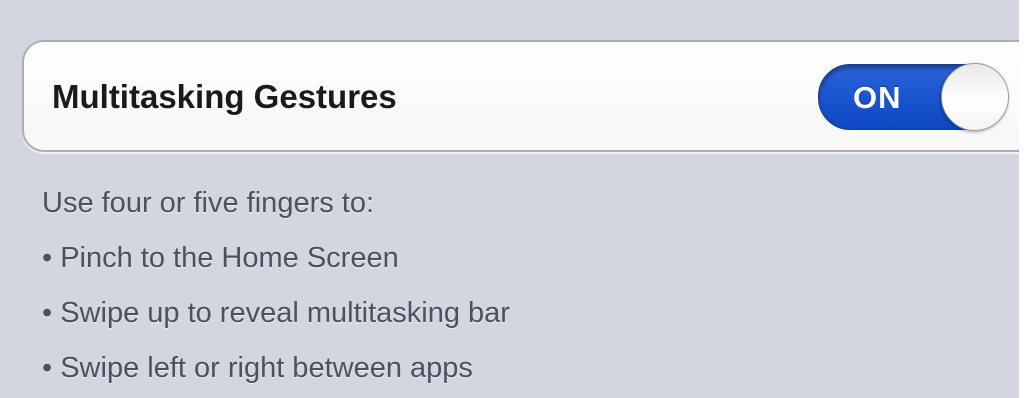 The image size is (1027, 398). Describe the element at coordinates (276, 313) in the screenshot. I see `description-item-swipe-up: • Swipe up to reveal multitasking bar` at that location.